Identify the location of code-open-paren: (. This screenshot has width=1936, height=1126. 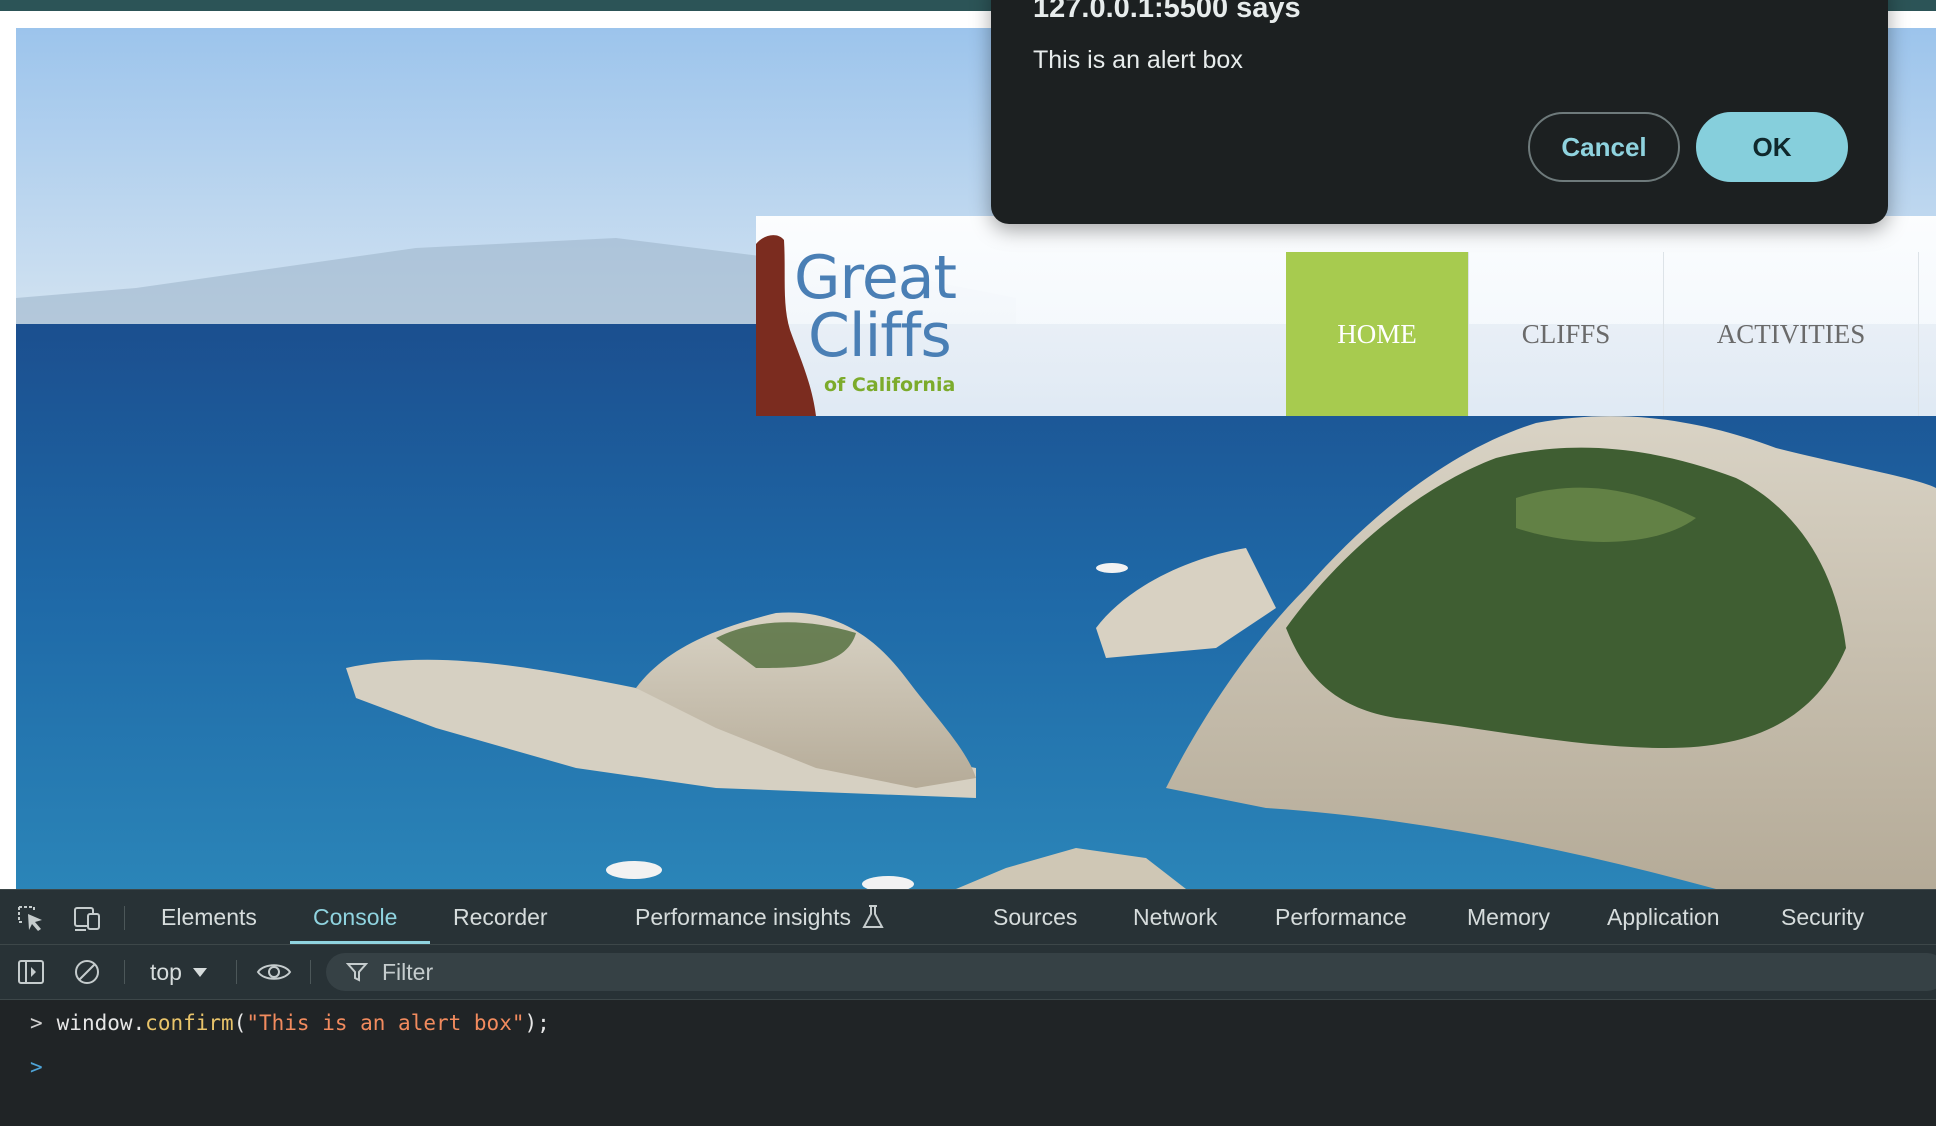
(240, 1023).